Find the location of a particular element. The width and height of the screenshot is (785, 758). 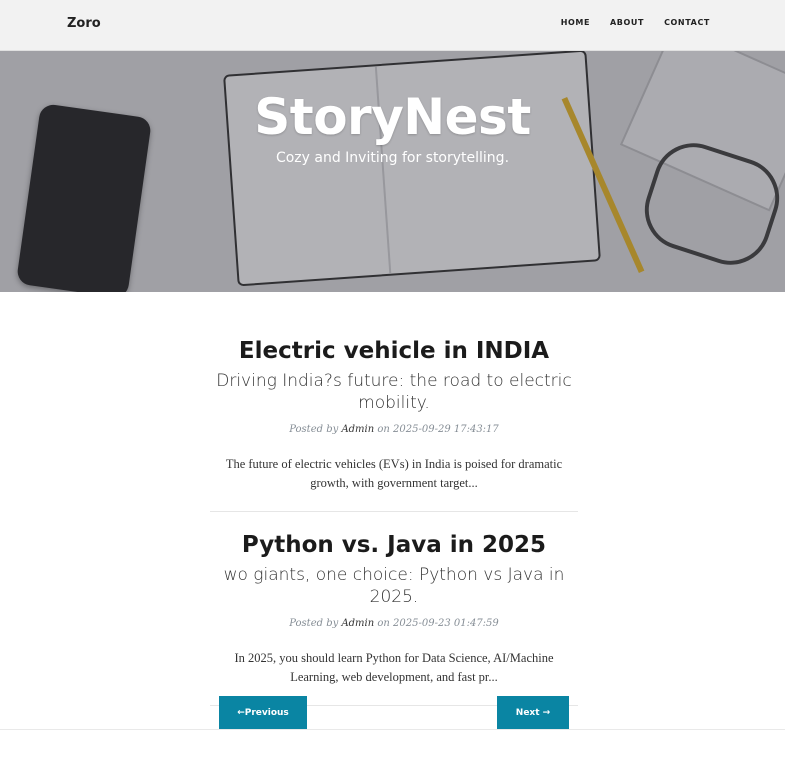

brand-logo: Zoro is located at coordinates (84, 23).